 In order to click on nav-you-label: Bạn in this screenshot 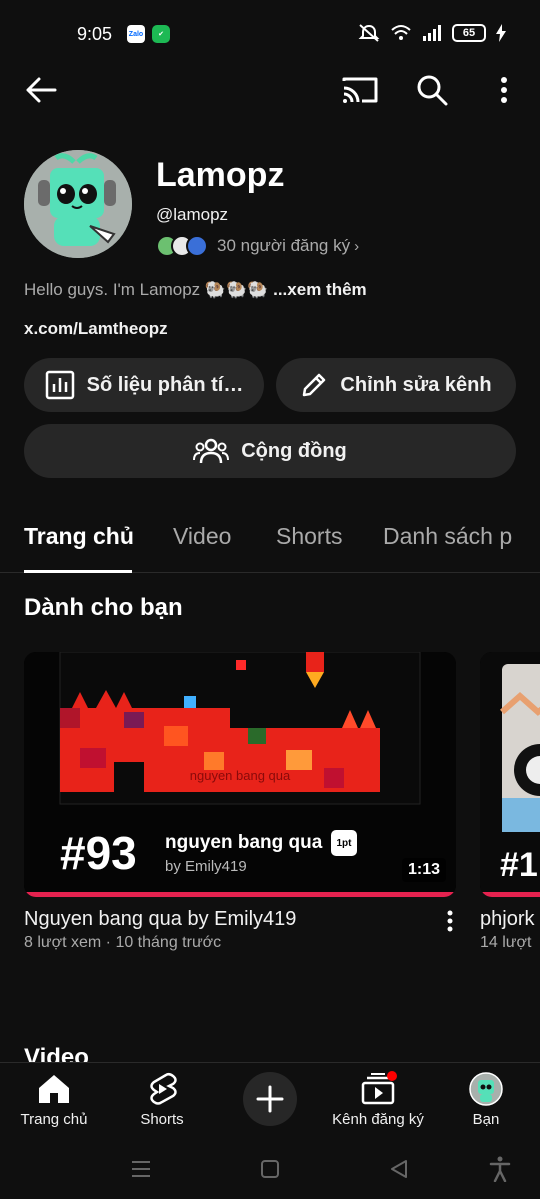, I will do `click(486, 1119)`.